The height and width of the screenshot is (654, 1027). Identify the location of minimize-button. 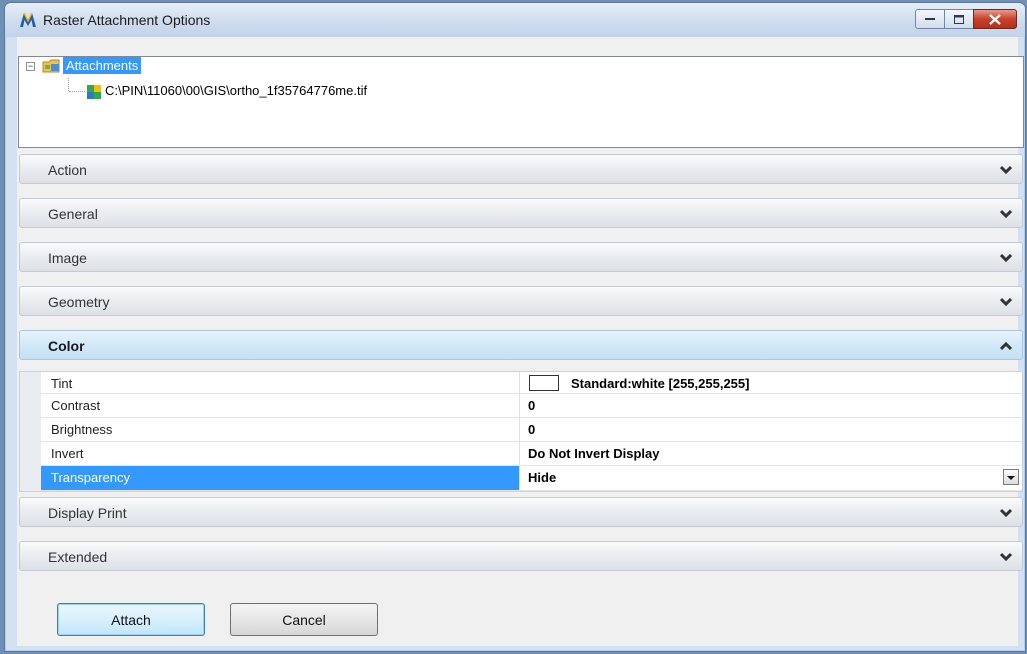
(930, 19).